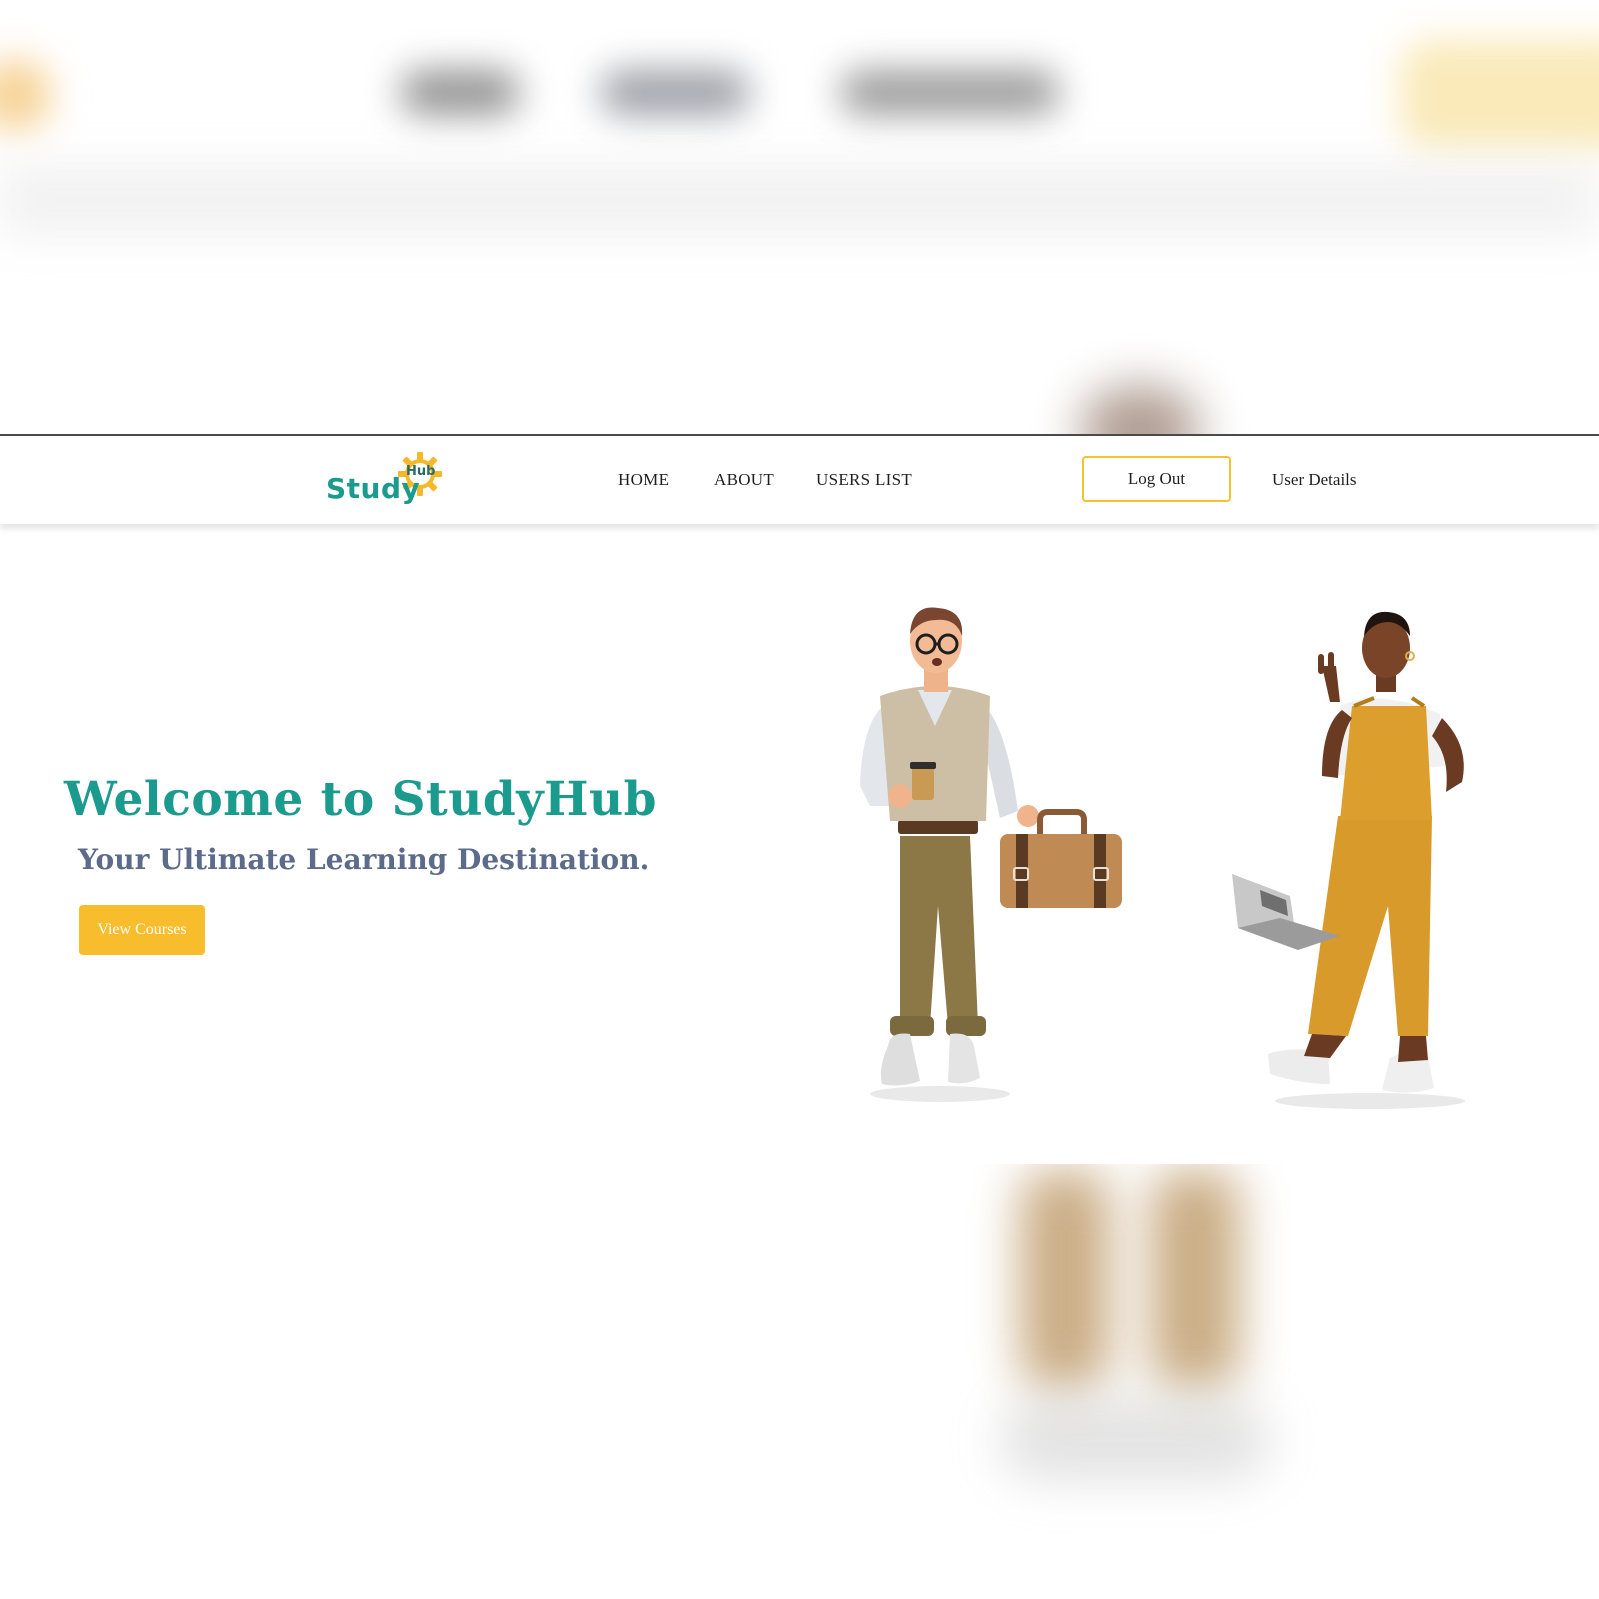 This screenshot has height=1599, width=1599. Describe the element at coordinates (361, 799) in the screenshot. I see `hero-title: Welcome to StudyHub` at that location.